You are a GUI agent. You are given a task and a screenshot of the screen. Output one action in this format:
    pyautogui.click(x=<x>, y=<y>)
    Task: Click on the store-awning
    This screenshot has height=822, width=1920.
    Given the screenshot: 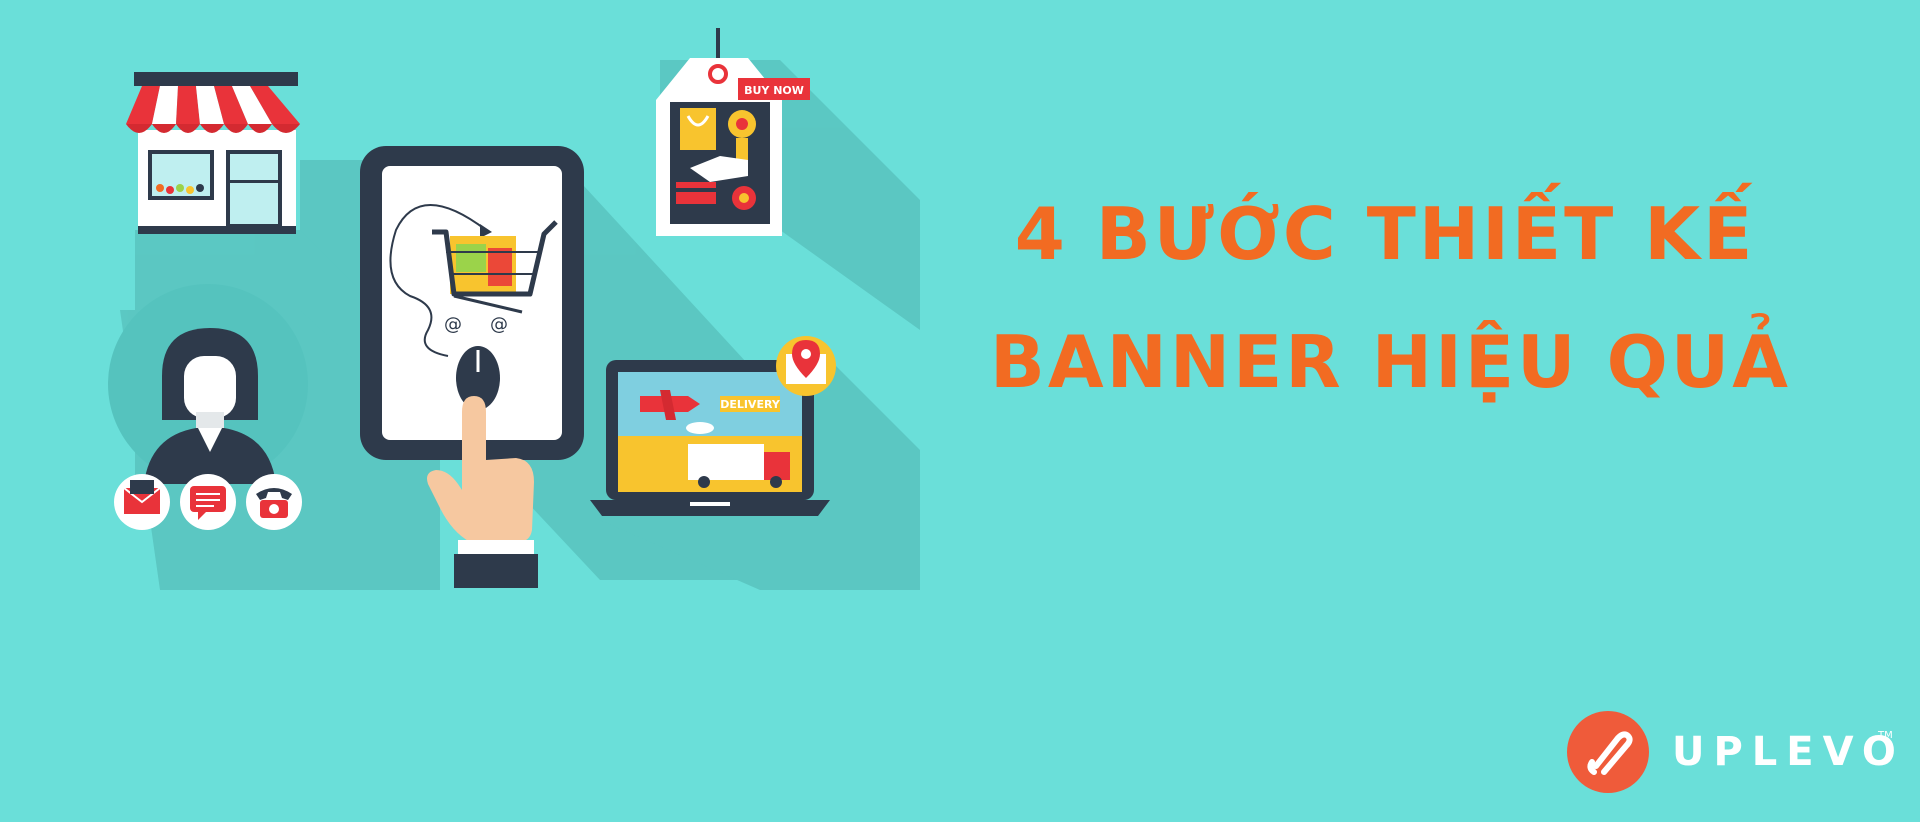 What is the action you would take?
    pyautogui.click(x=213, y=109)
    